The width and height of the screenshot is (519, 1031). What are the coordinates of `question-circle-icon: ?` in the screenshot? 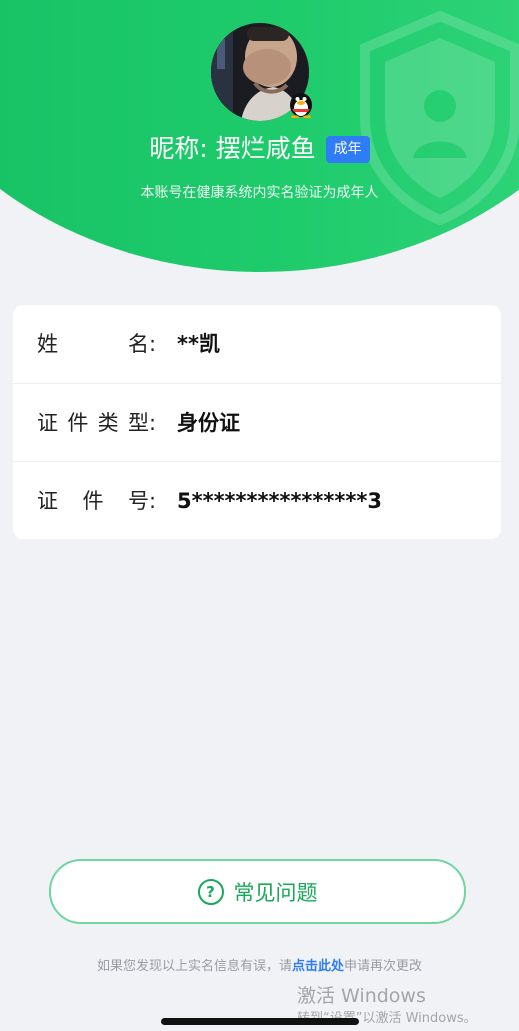 It's located at (210, 891).